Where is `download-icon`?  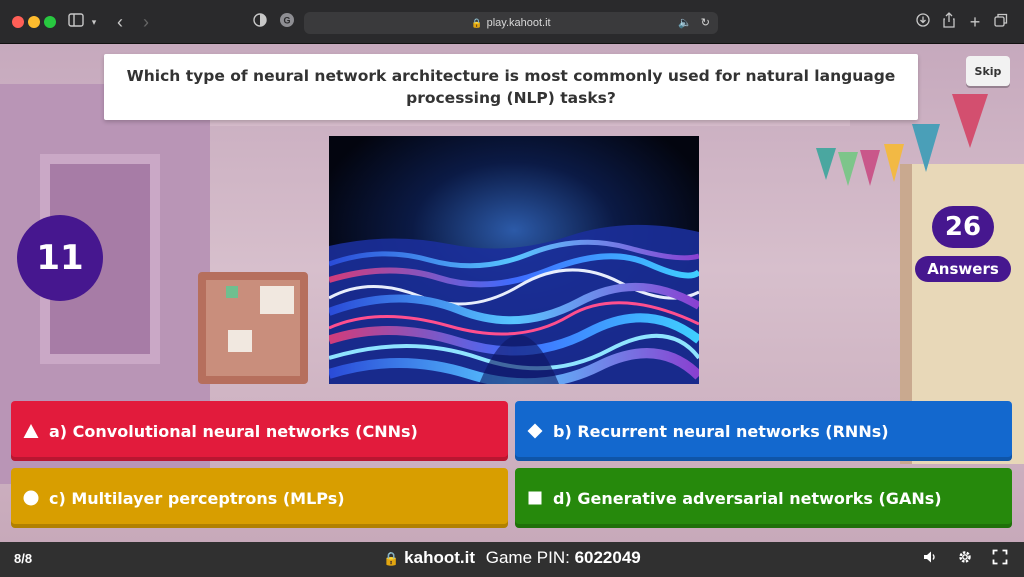 download-icon is located at coordinates (923, 22).